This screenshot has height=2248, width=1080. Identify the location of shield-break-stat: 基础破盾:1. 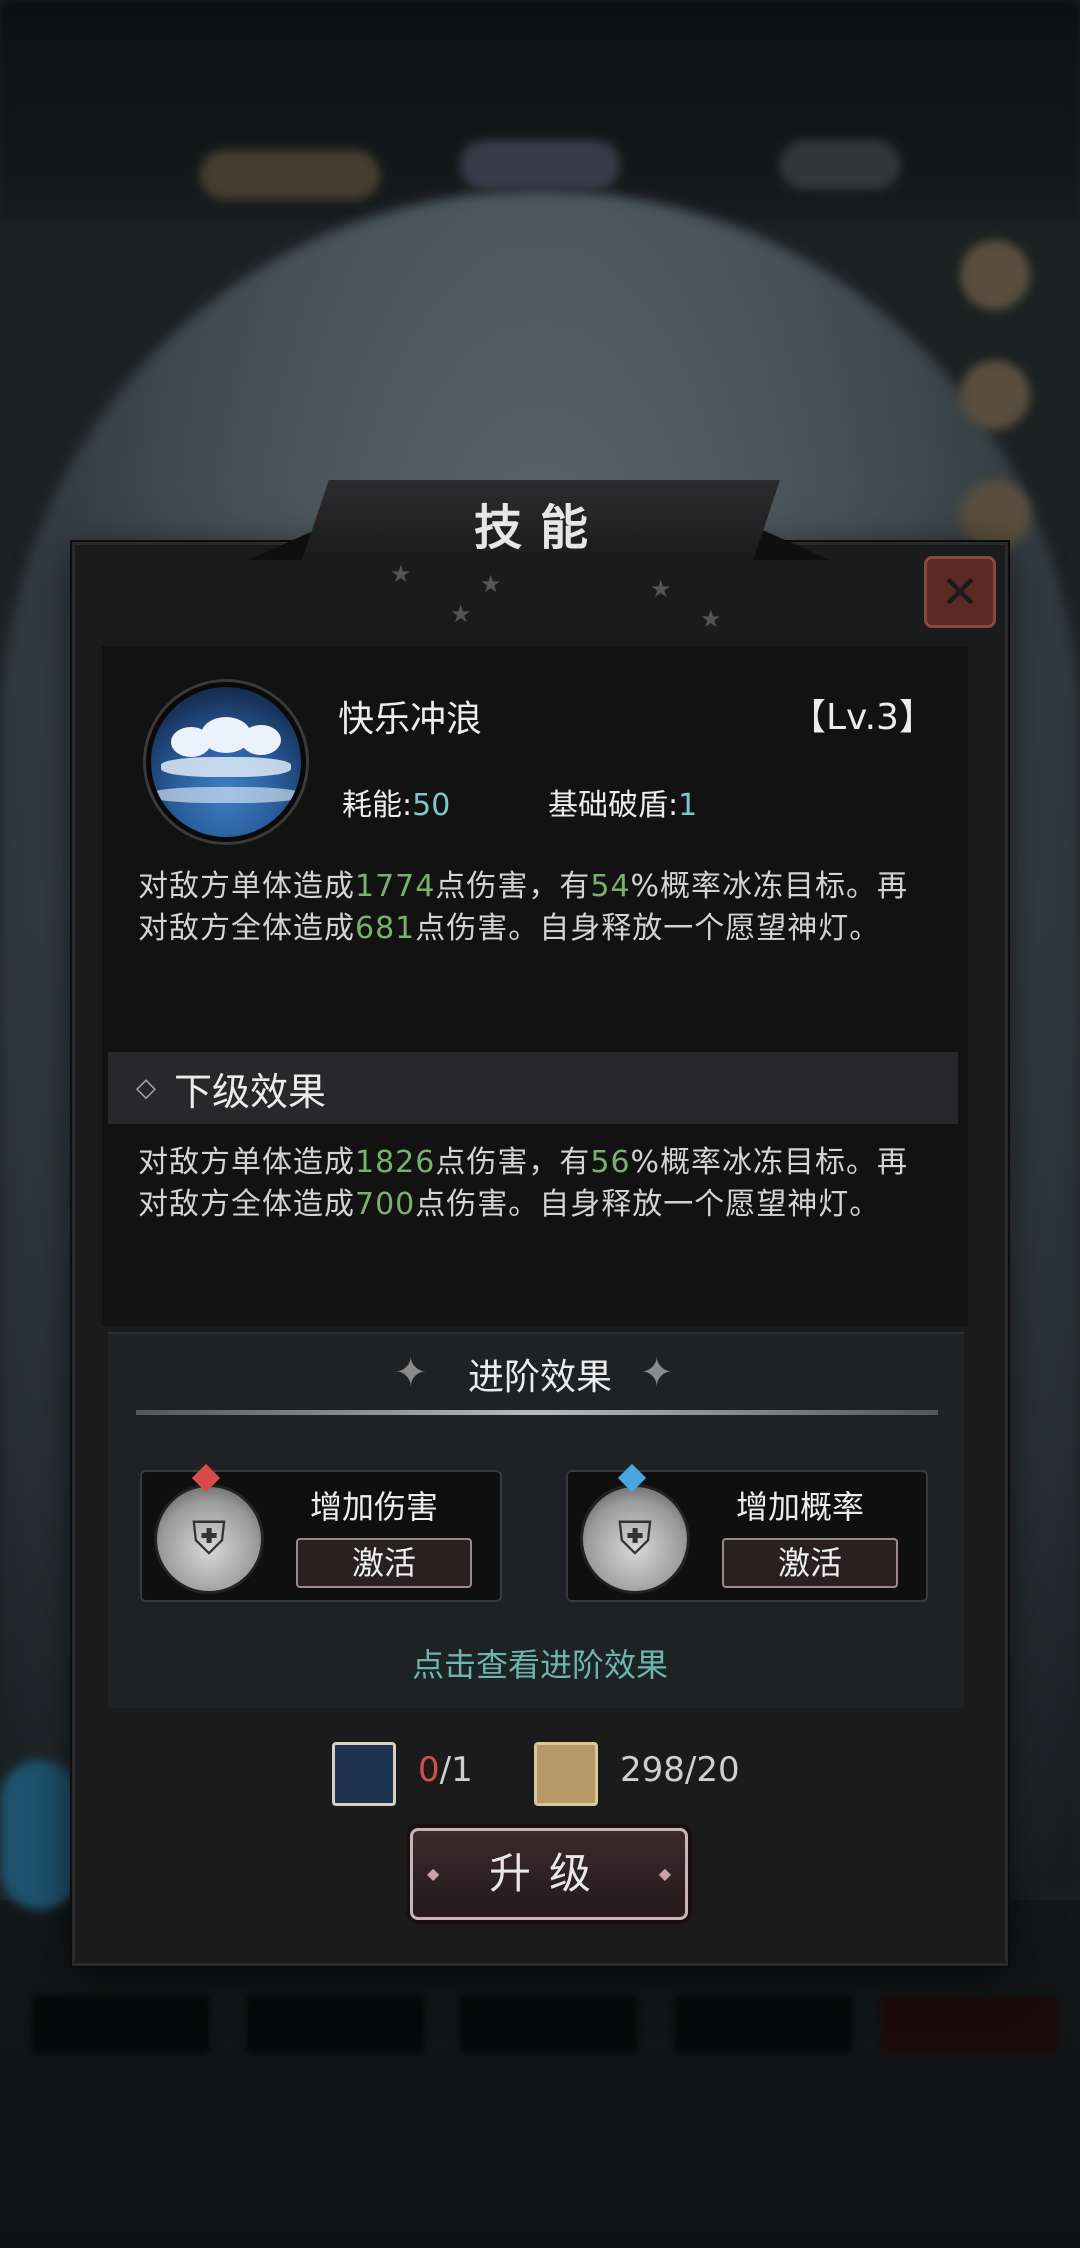
(623, 805).